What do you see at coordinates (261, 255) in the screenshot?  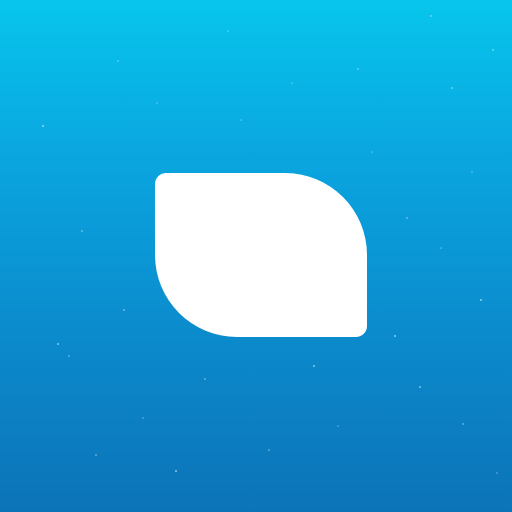 I see `leaf-shape-icon` at bounding box center [261, 255].